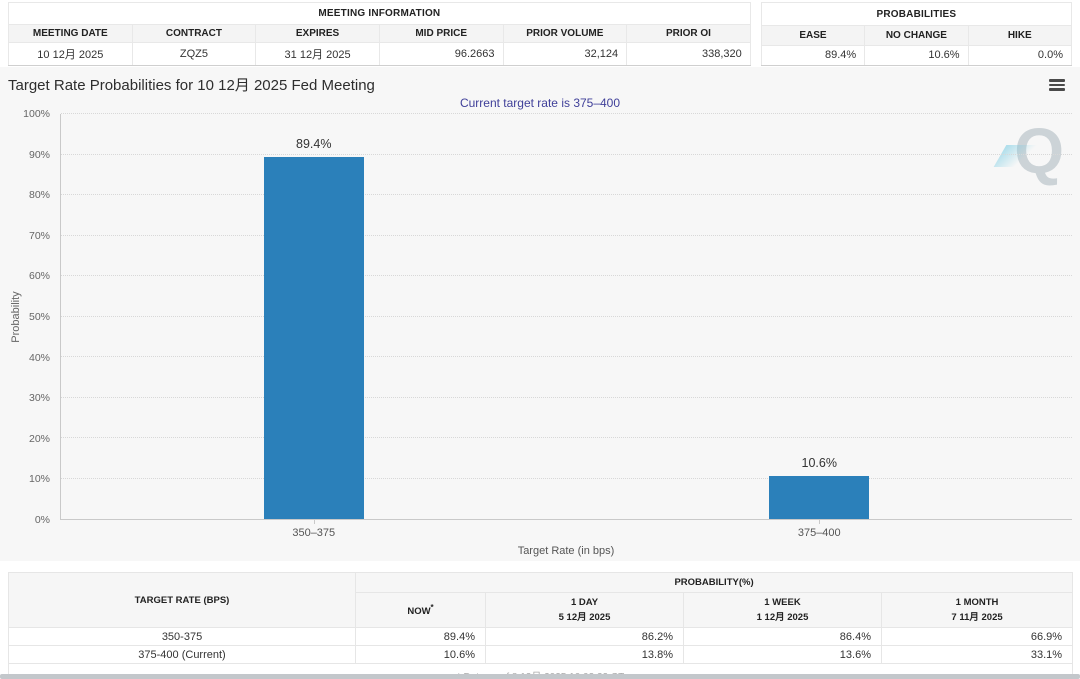  I want to click on now-value: 10.6%, so click(420, 654).